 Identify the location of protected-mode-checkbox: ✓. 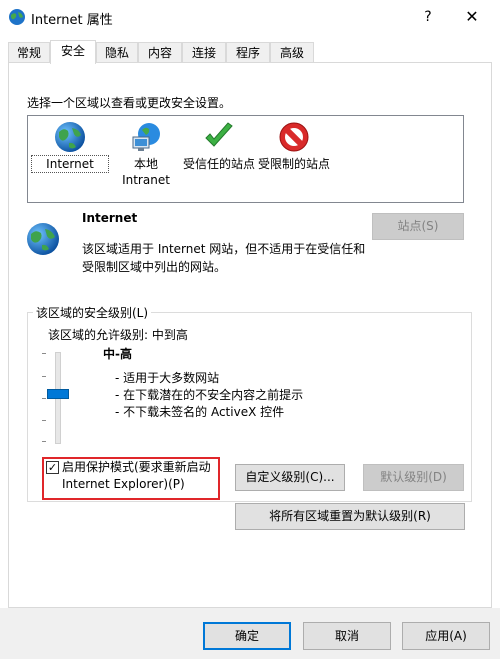
(52, 467).